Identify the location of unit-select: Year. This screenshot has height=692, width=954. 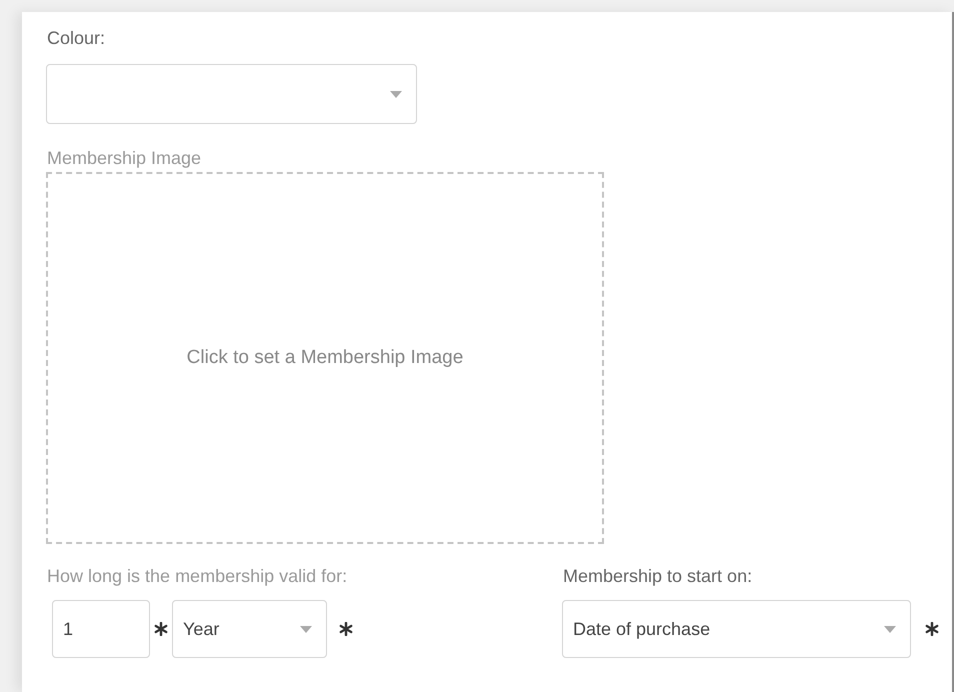
(249, 629).